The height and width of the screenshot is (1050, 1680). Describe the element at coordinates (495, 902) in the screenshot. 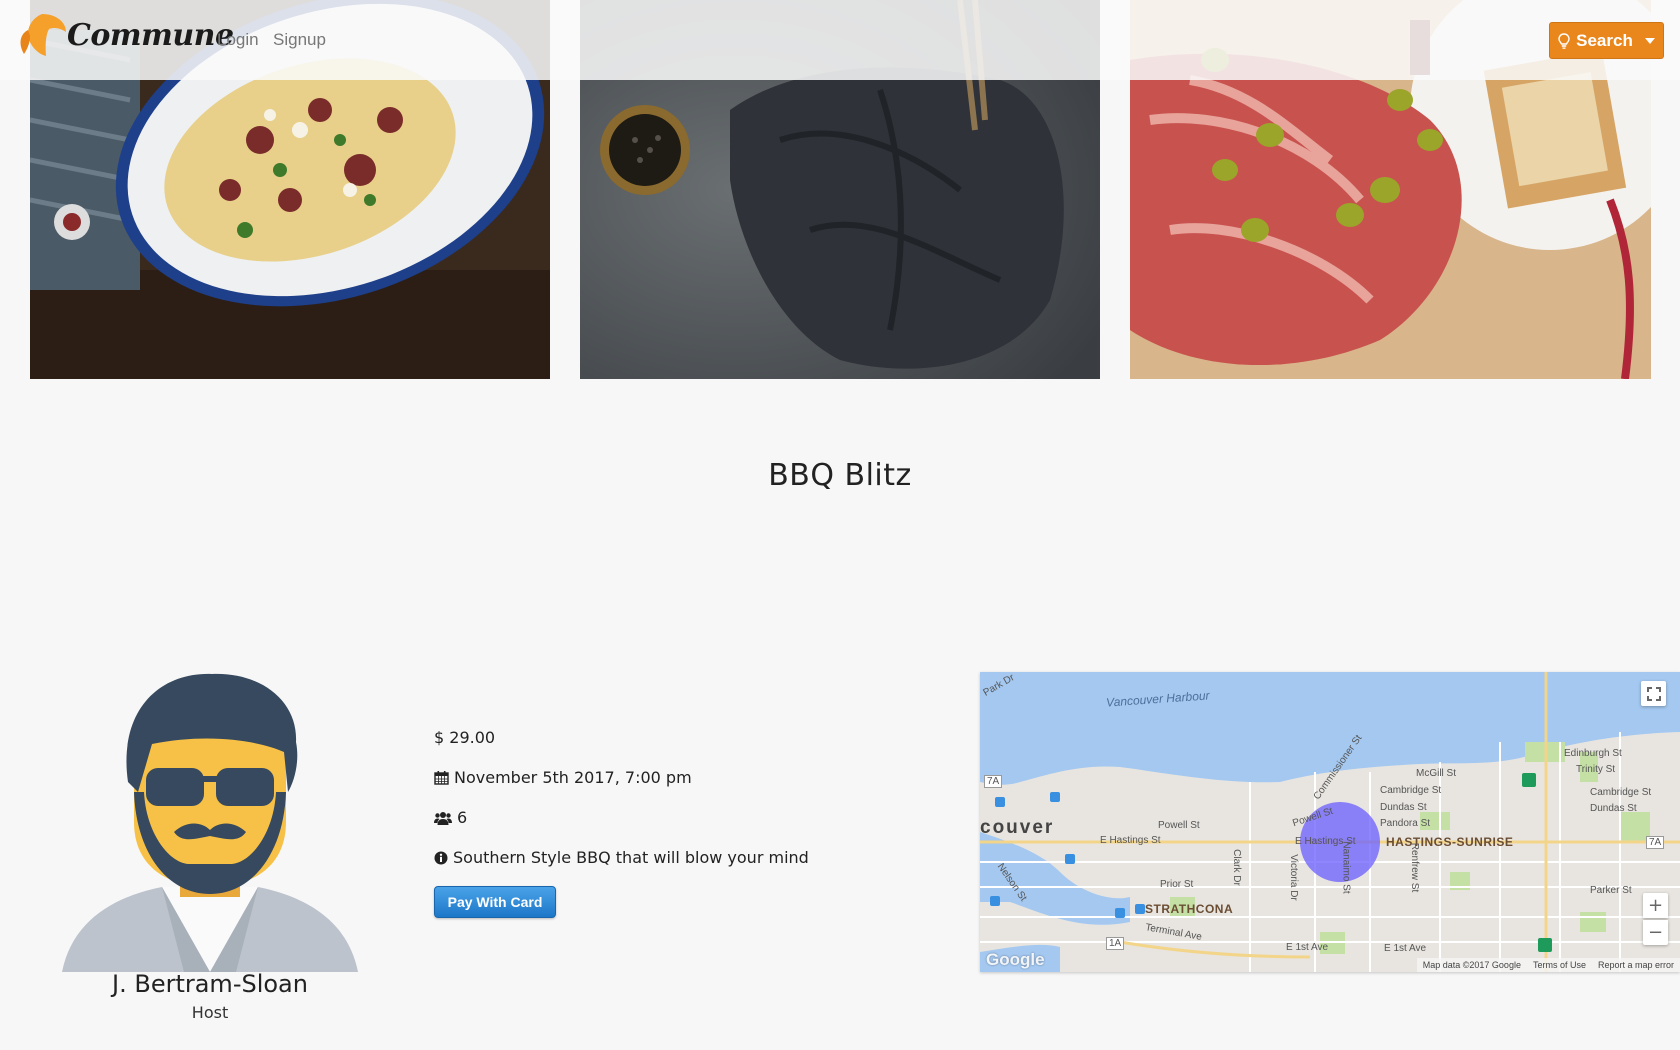

I see `pay-with-card-button: Pay With Card` at that location.